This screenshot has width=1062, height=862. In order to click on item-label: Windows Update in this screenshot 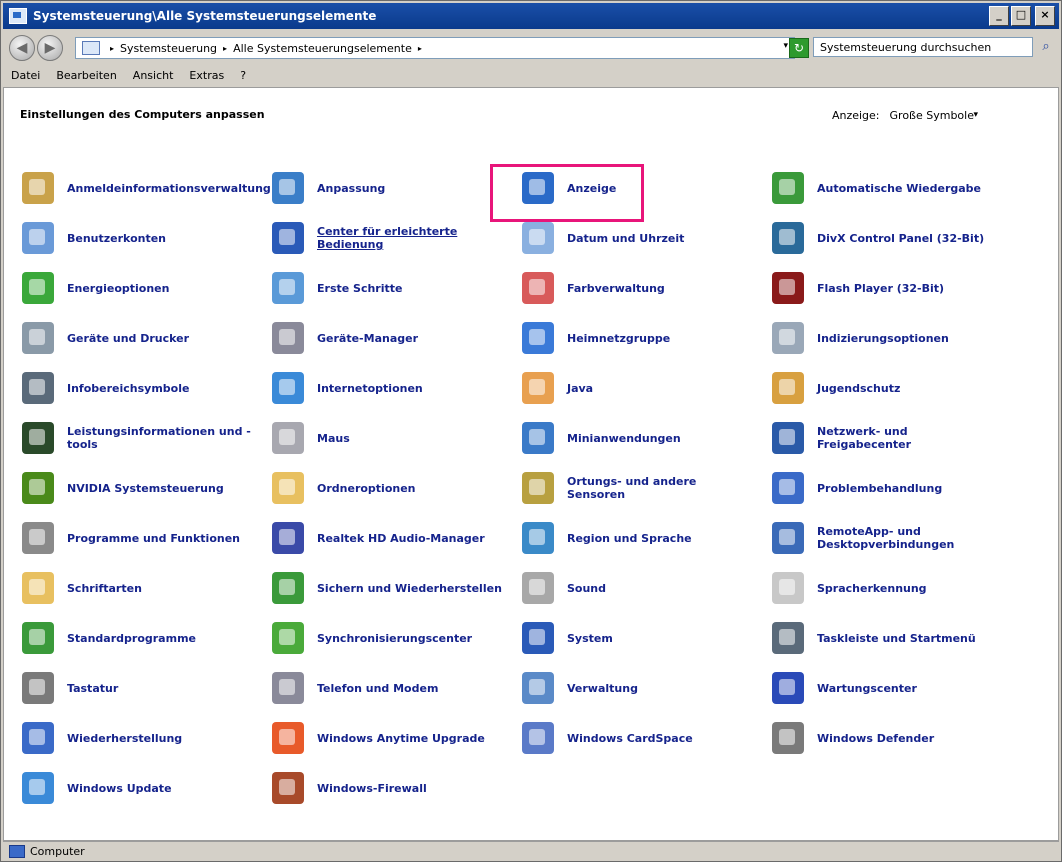, I will do `click(119, 788)`.